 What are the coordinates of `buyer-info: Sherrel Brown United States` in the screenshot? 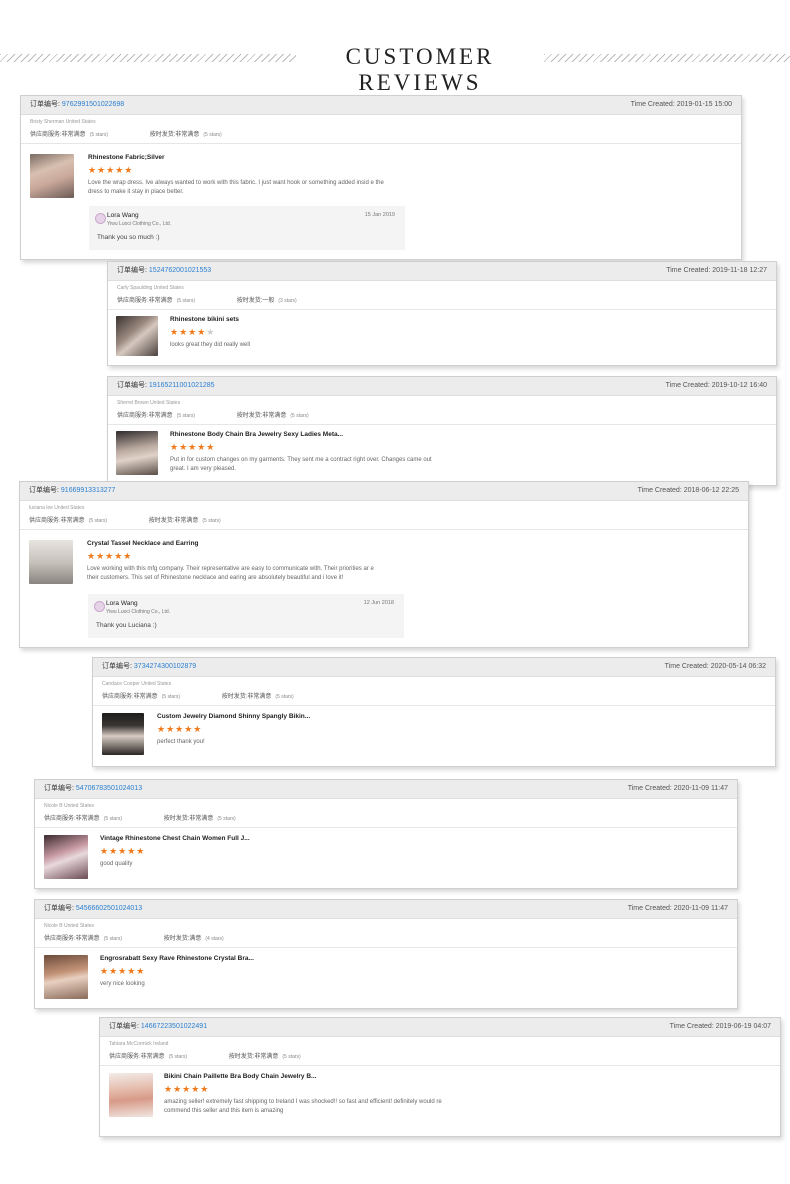 It's located at (149, 403).